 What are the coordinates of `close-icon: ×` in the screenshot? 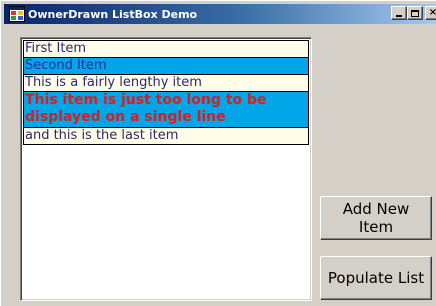 It's located at (432, 12).